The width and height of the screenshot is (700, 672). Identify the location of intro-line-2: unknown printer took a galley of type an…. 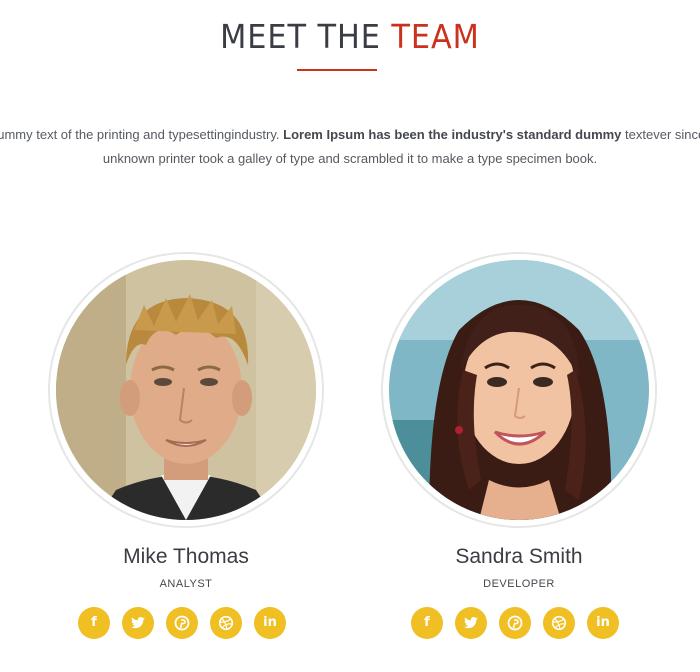
(350, 158).